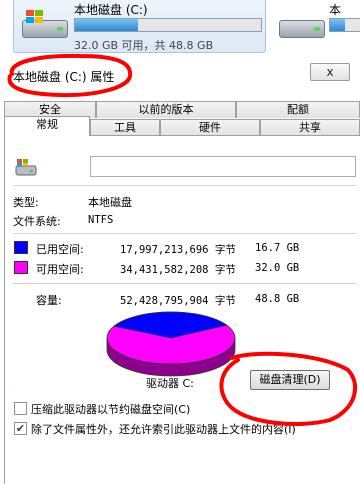 The width and height of the screenshot is (360, 484). Describe the element at coordinates (64, 77) in the screenshot. I see `dialog-title: 本地磁盘 (C:) 属性` at that location.